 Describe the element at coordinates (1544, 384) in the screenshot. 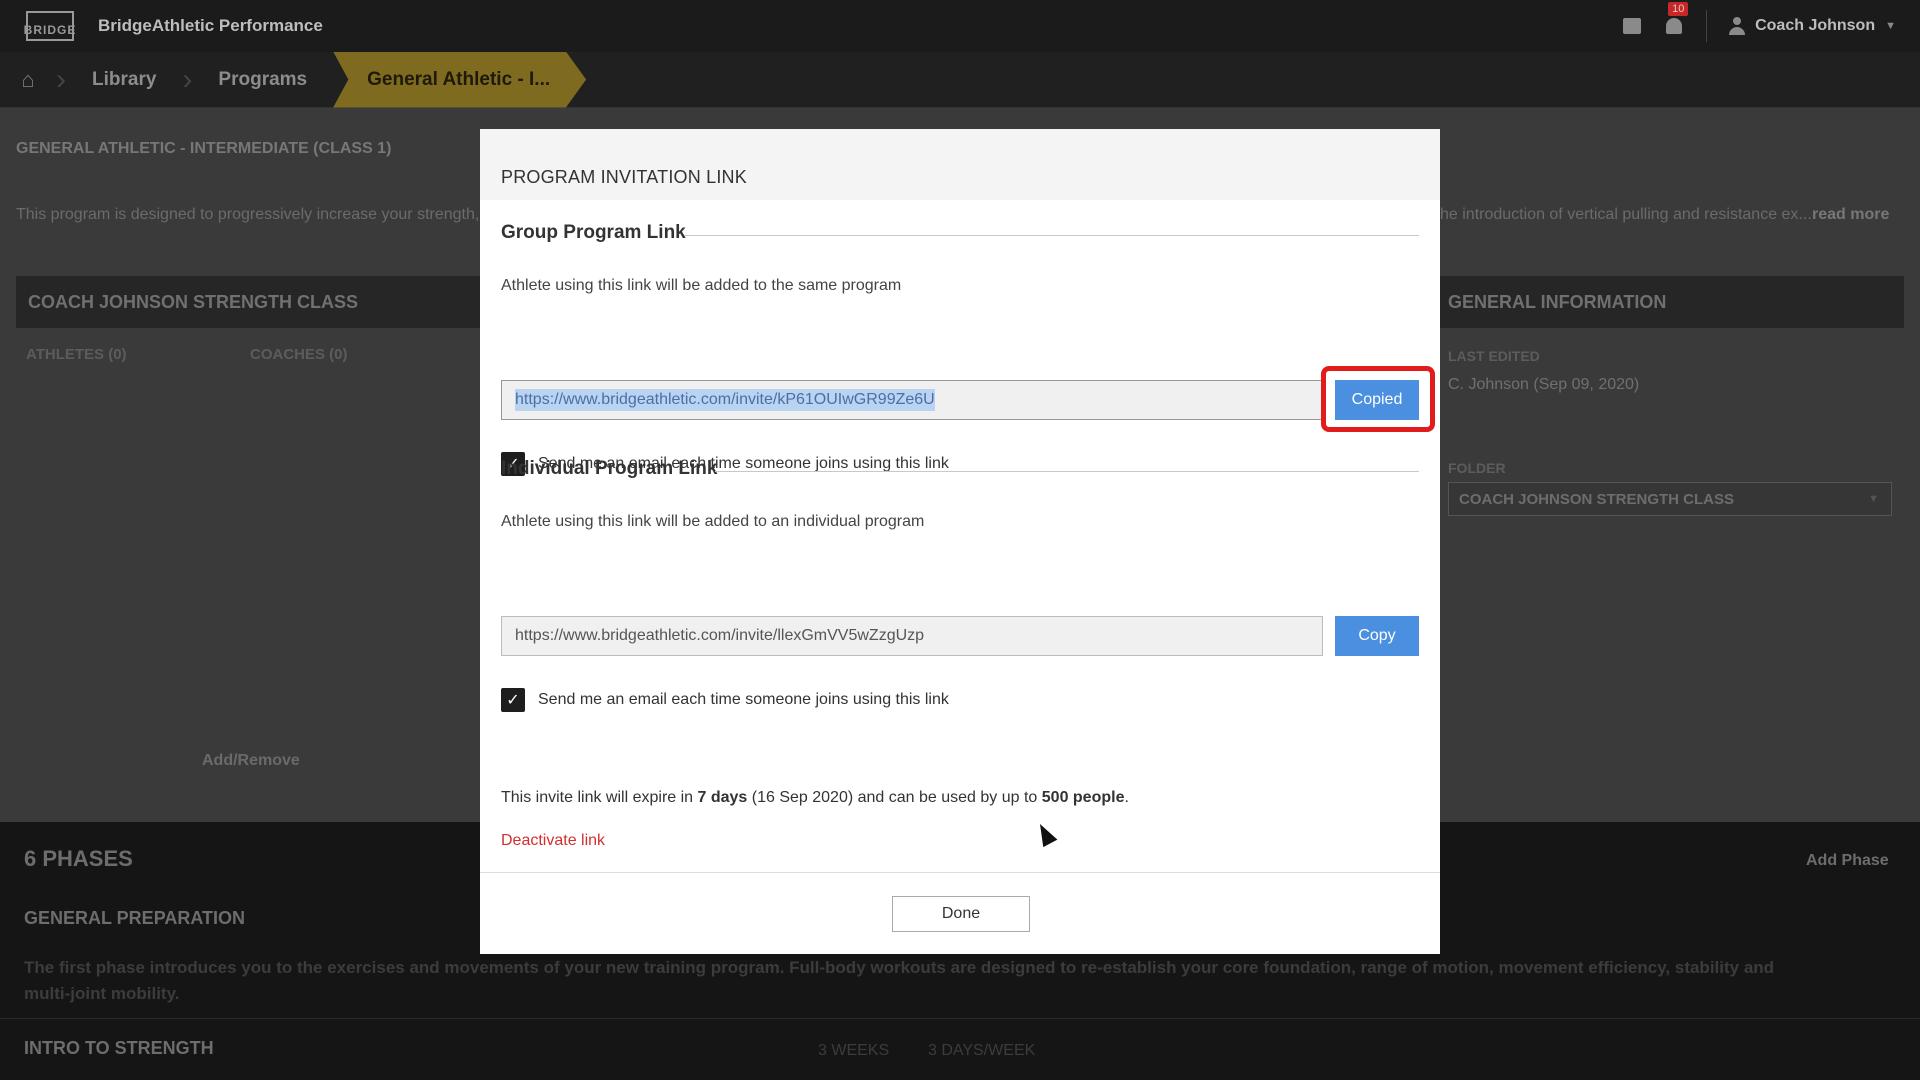

I see `last-edited-value: C. Johnson (Sep 09, 2020)` at that location.